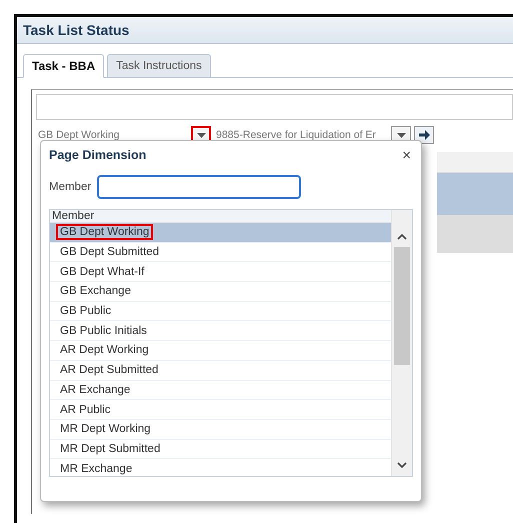  Describe the element at coordinates (220, 233) in the screenshot. I see `list-item: GB Dept Working` at that location.